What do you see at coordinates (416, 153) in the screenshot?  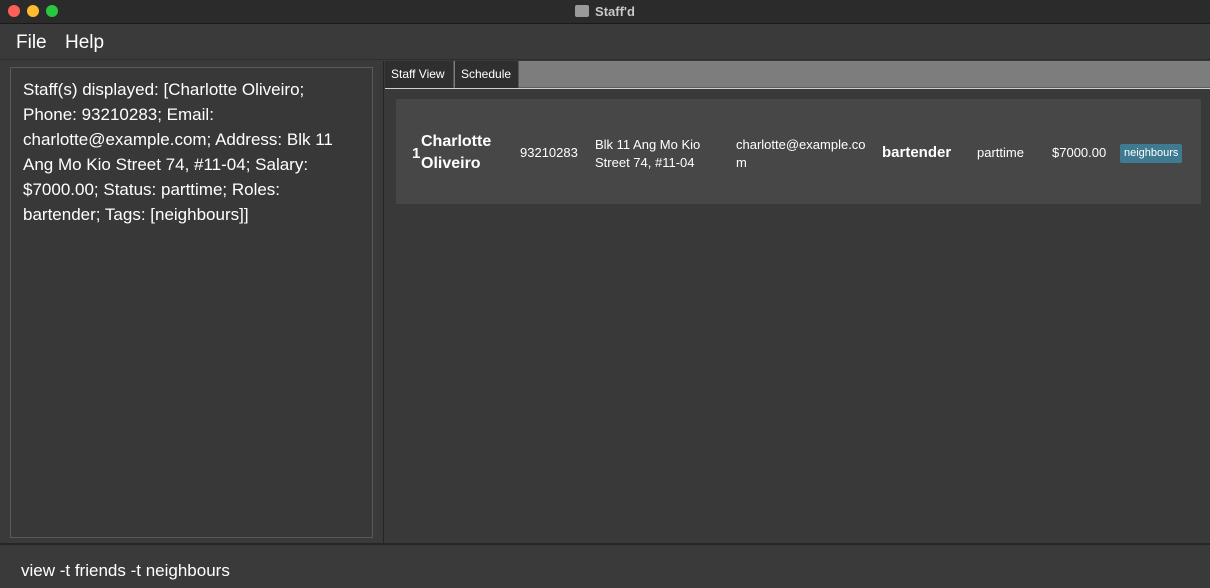 I see `staff-index: 1` at bounding box center [416, 153].